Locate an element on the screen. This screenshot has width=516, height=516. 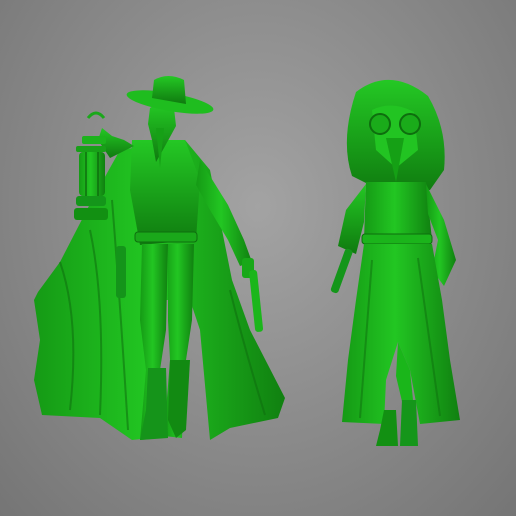
woman-left-arm is located at coordinates (352, 219).